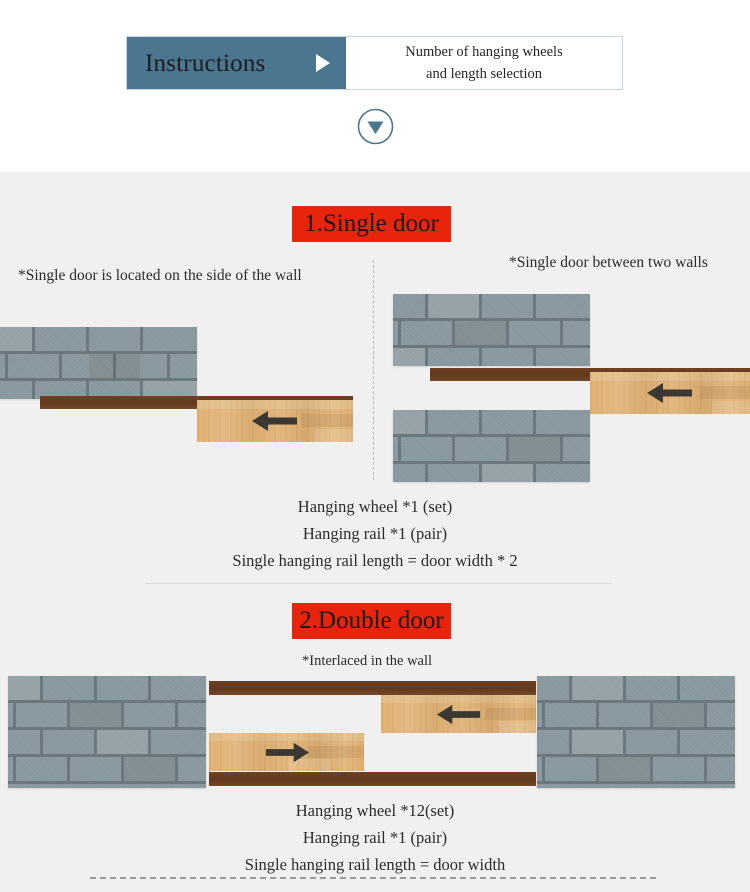 The width and height of the screenshot is (750, 892). Describe the element at coordinates (608, 262) in the screenshot. I see `note-single-door-between-walls: *Single door between two walls` at that location.